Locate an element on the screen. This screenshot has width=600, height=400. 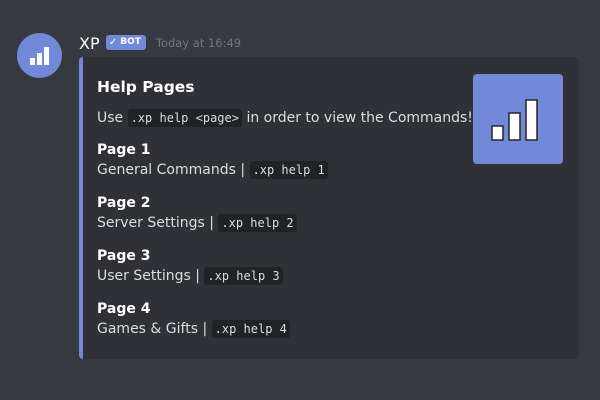
bot-badge-label: BOT is located at coordinates (130, 41).